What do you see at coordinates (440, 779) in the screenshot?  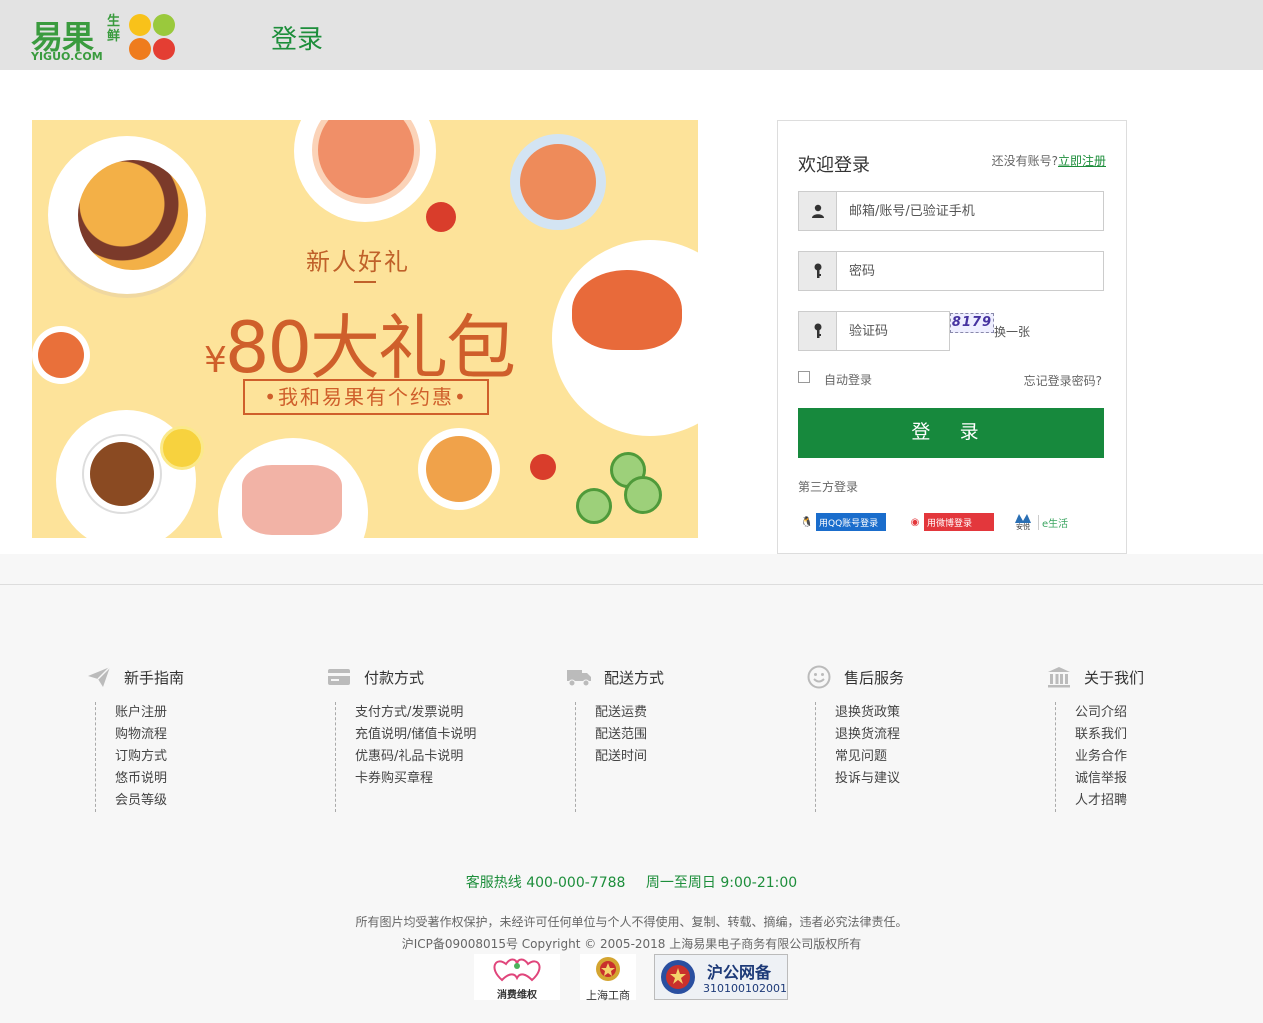 I see `footer-link: 卡券购买章程` at bounding box center [440, 779].